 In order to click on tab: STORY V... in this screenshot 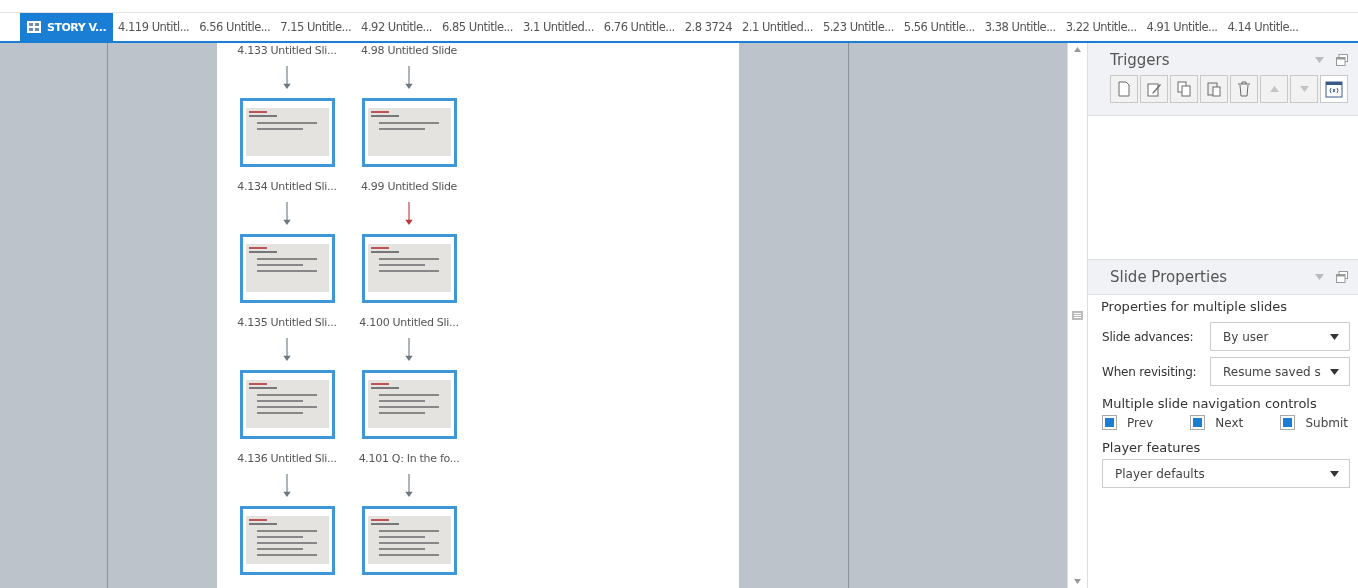, I will do `click(67, 27)`.